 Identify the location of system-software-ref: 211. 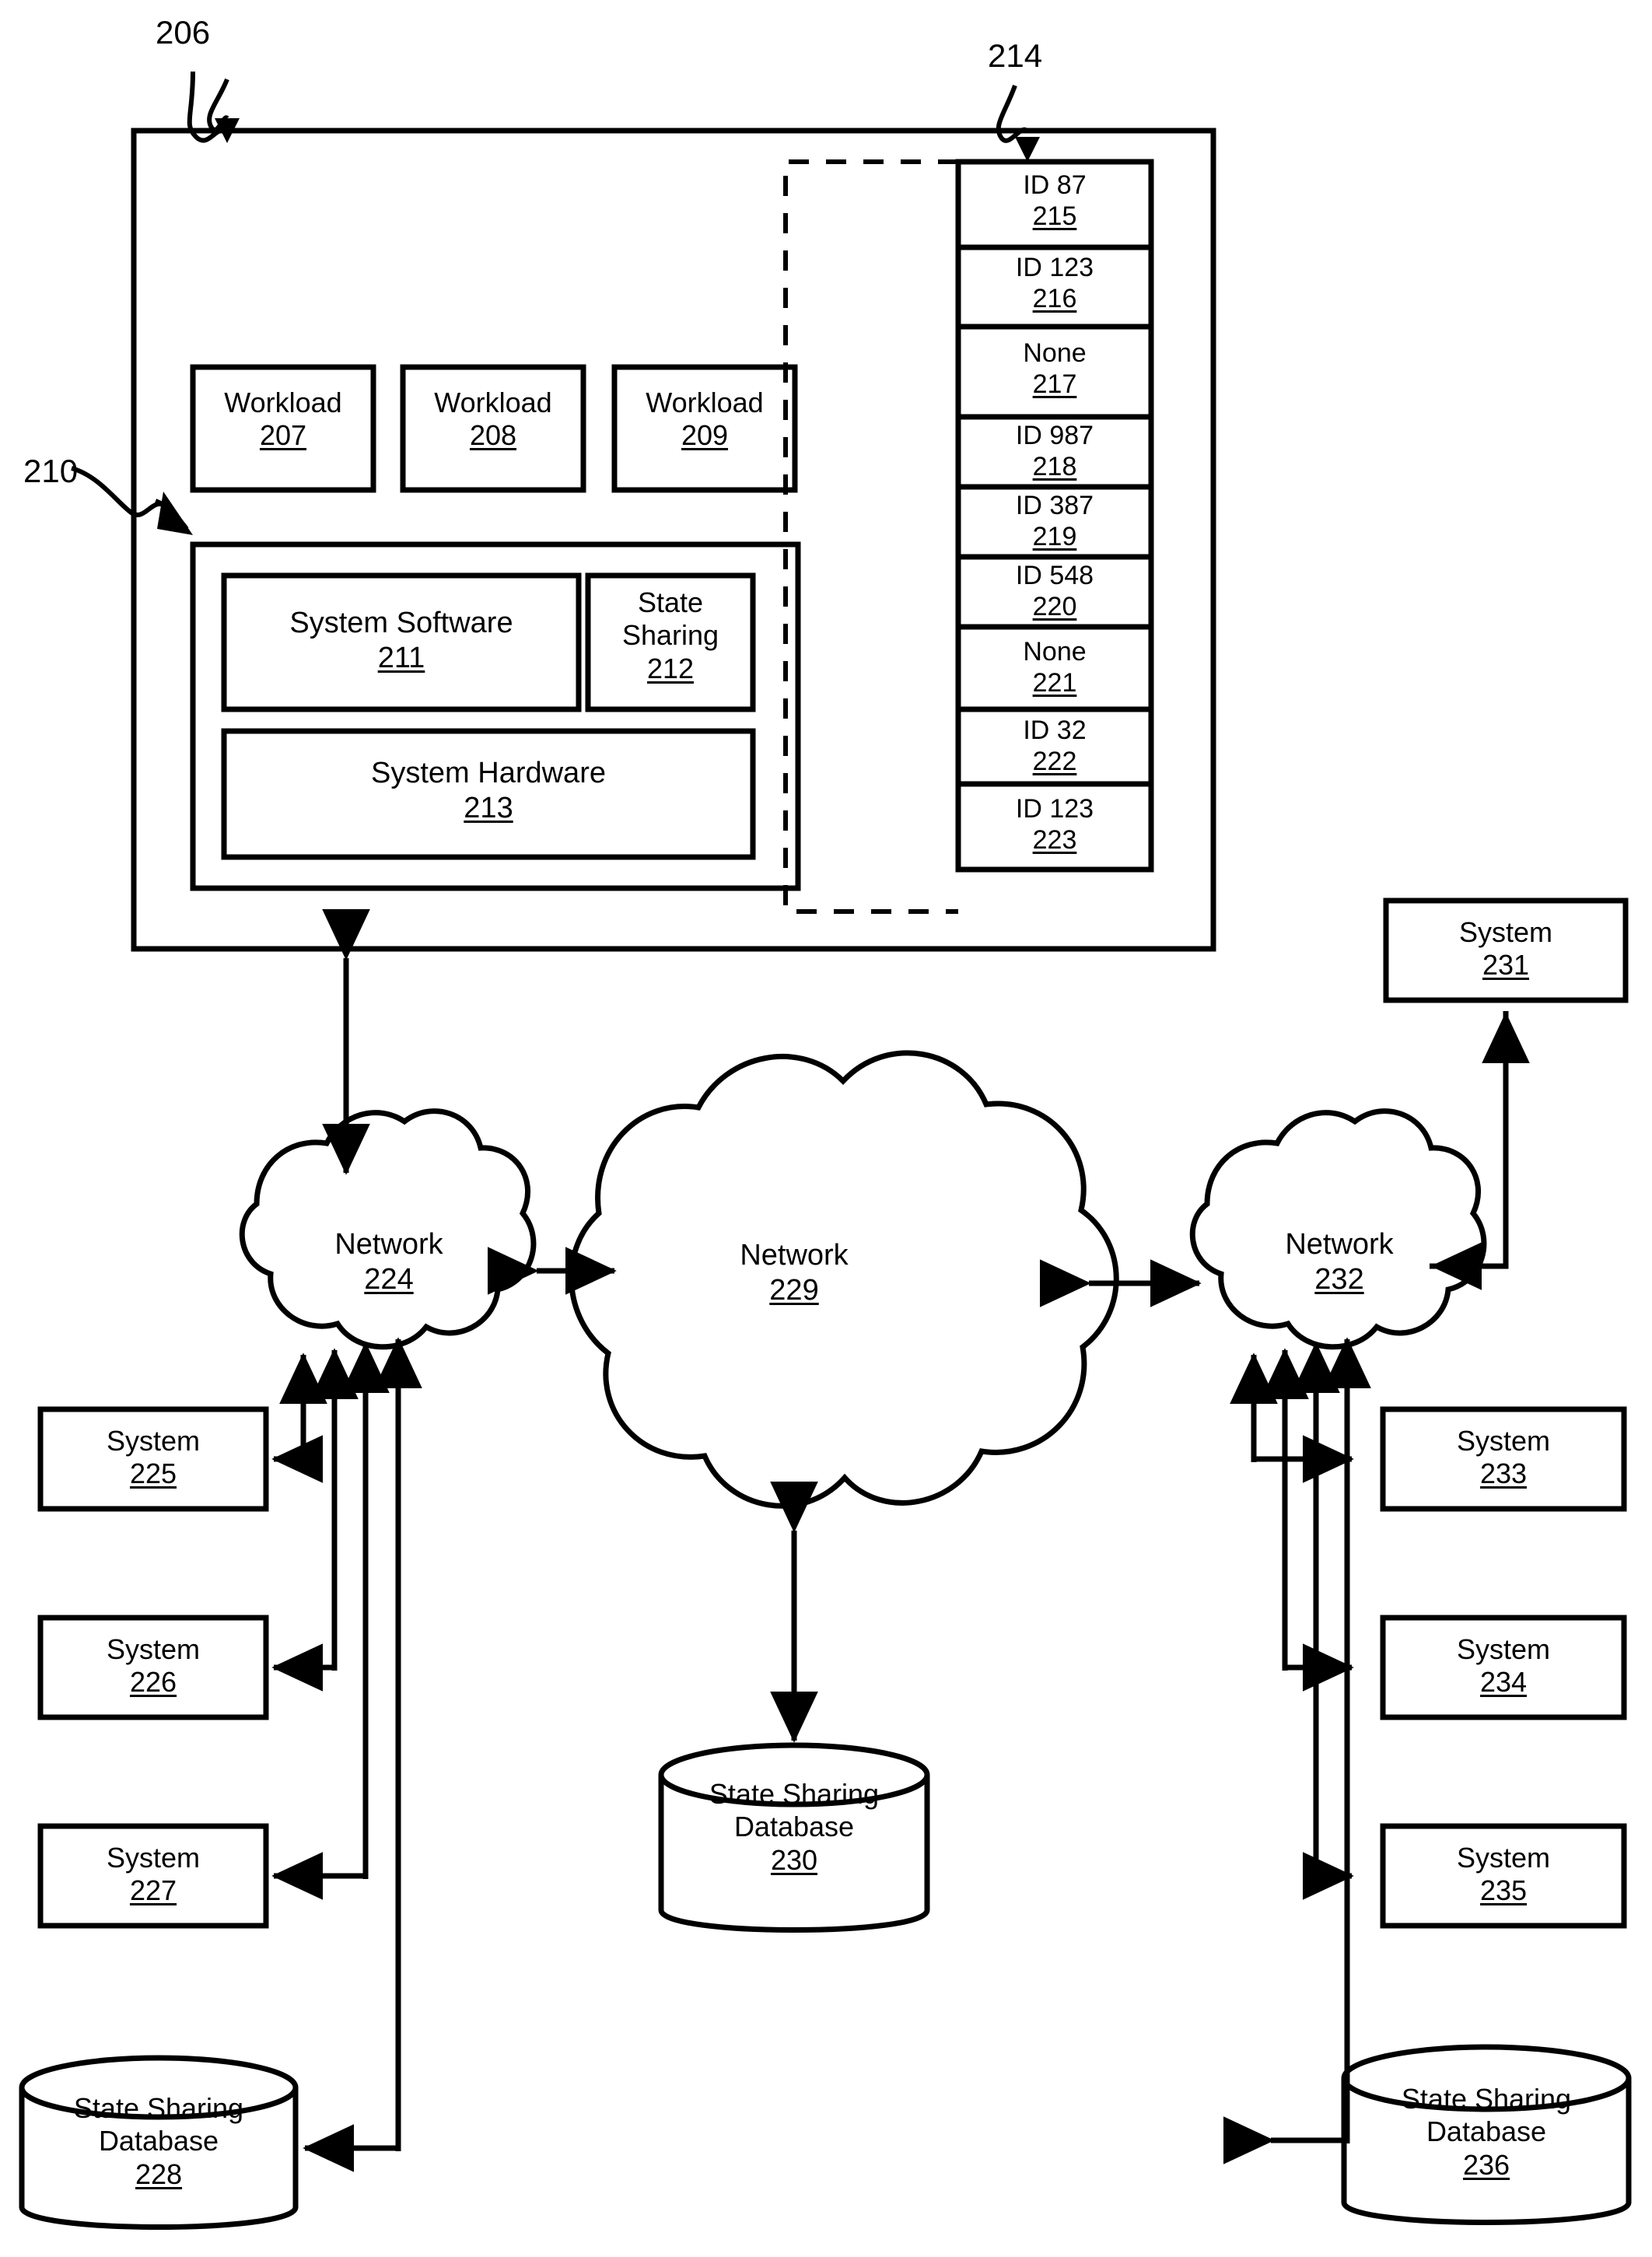
(401, 657).